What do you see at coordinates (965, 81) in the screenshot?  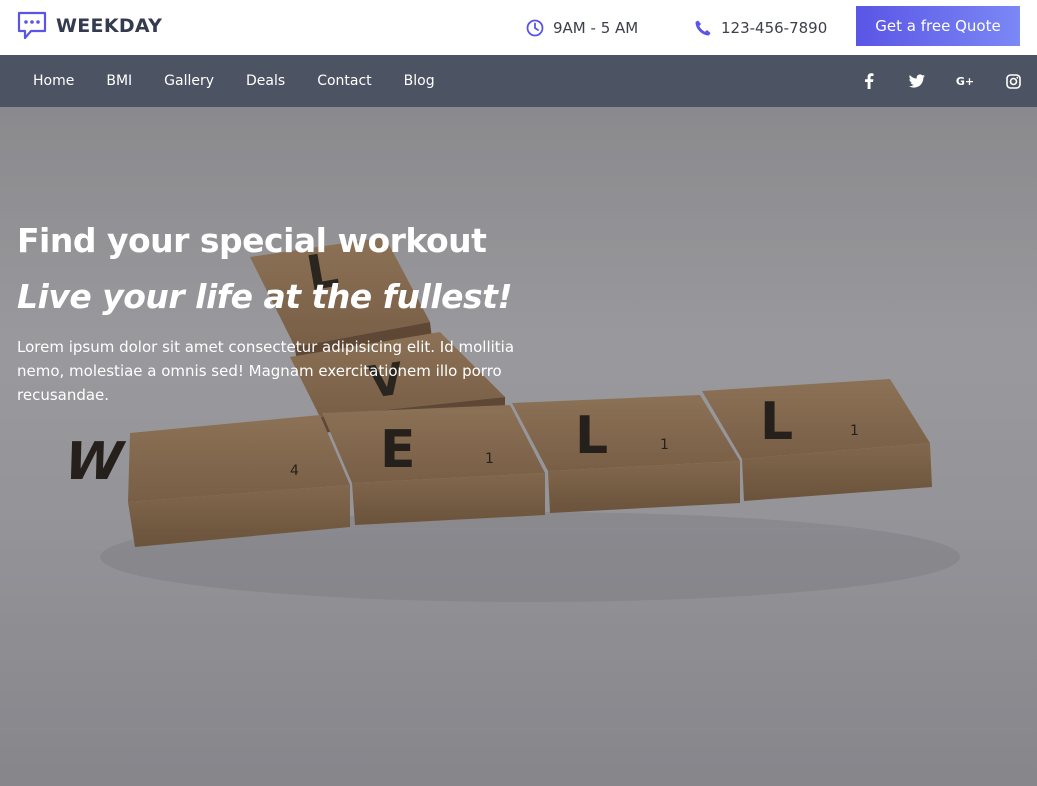 I see `google-plus-icon: G+` at bounding box center [965, 81].